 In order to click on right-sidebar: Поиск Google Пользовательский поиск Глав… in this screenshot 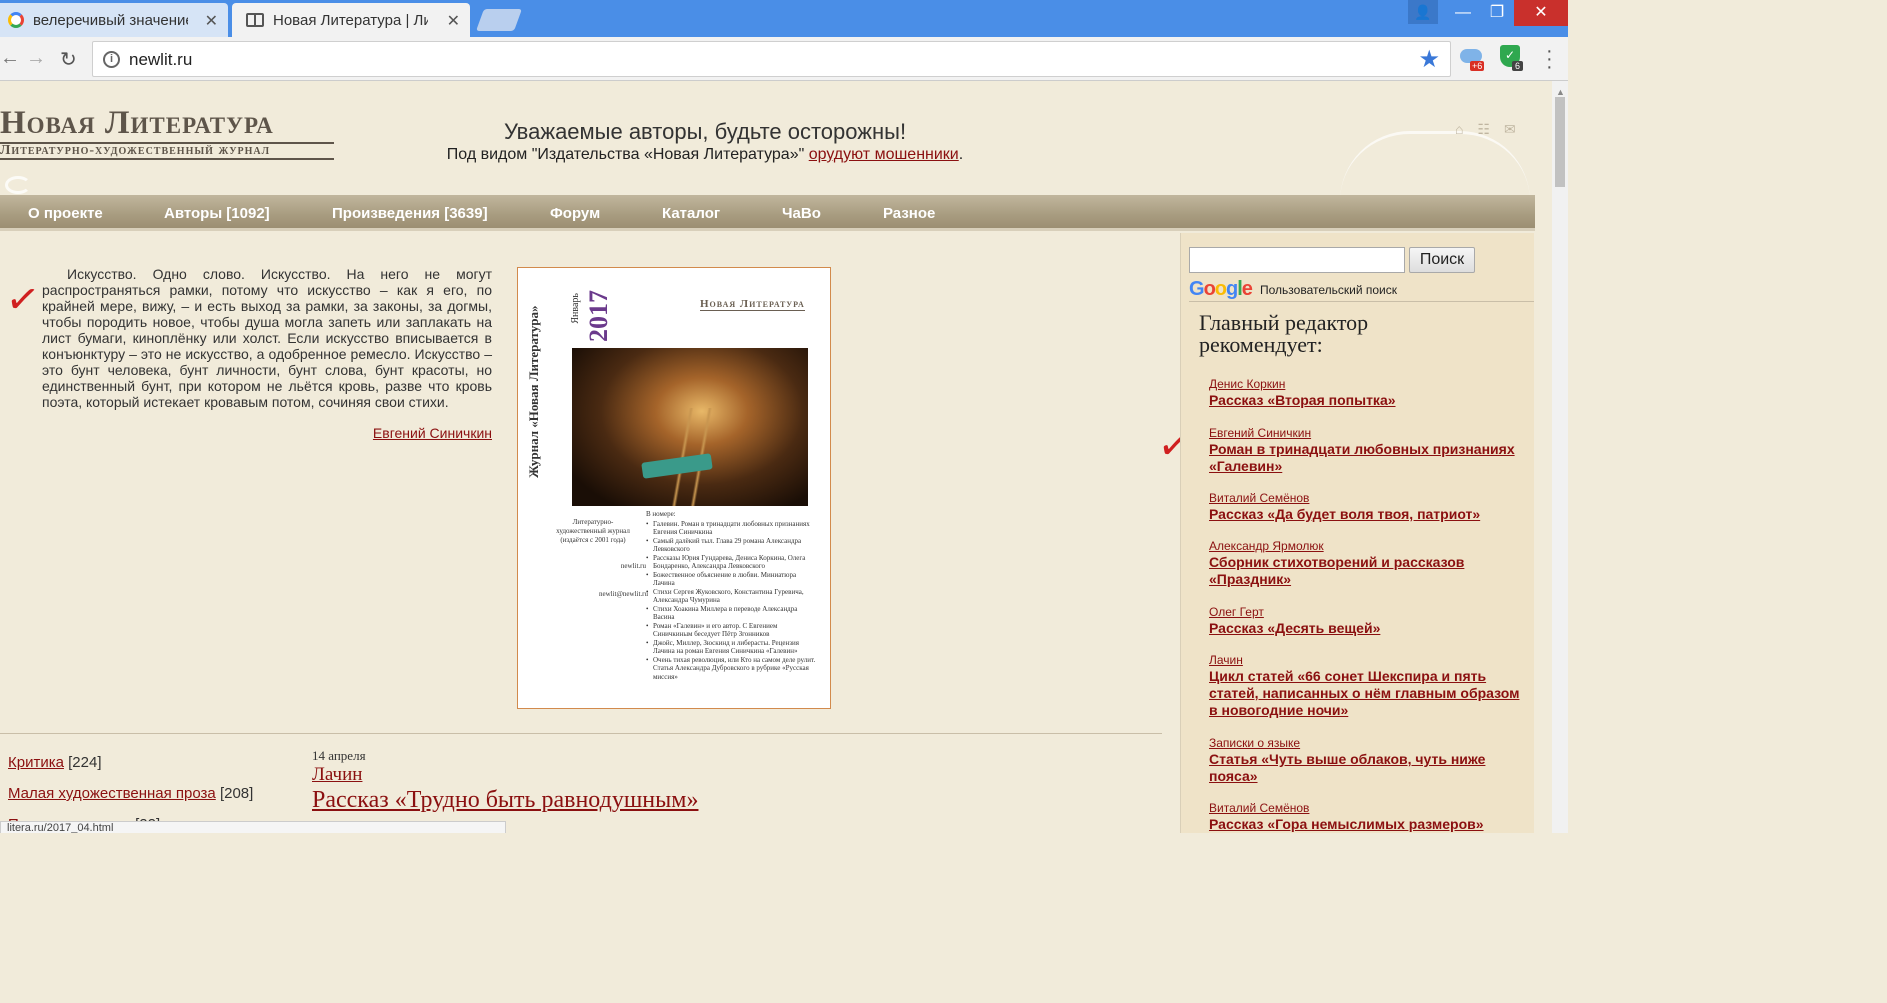, I will do `click(1357, 533)`.